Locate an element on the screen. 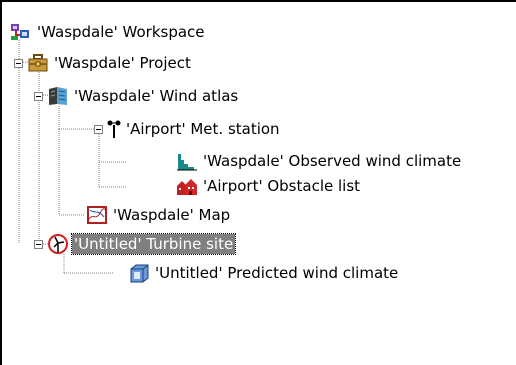 The width and height of the screenshot is (516, 365). anemometer-icon is located at coordinates (114, 129).